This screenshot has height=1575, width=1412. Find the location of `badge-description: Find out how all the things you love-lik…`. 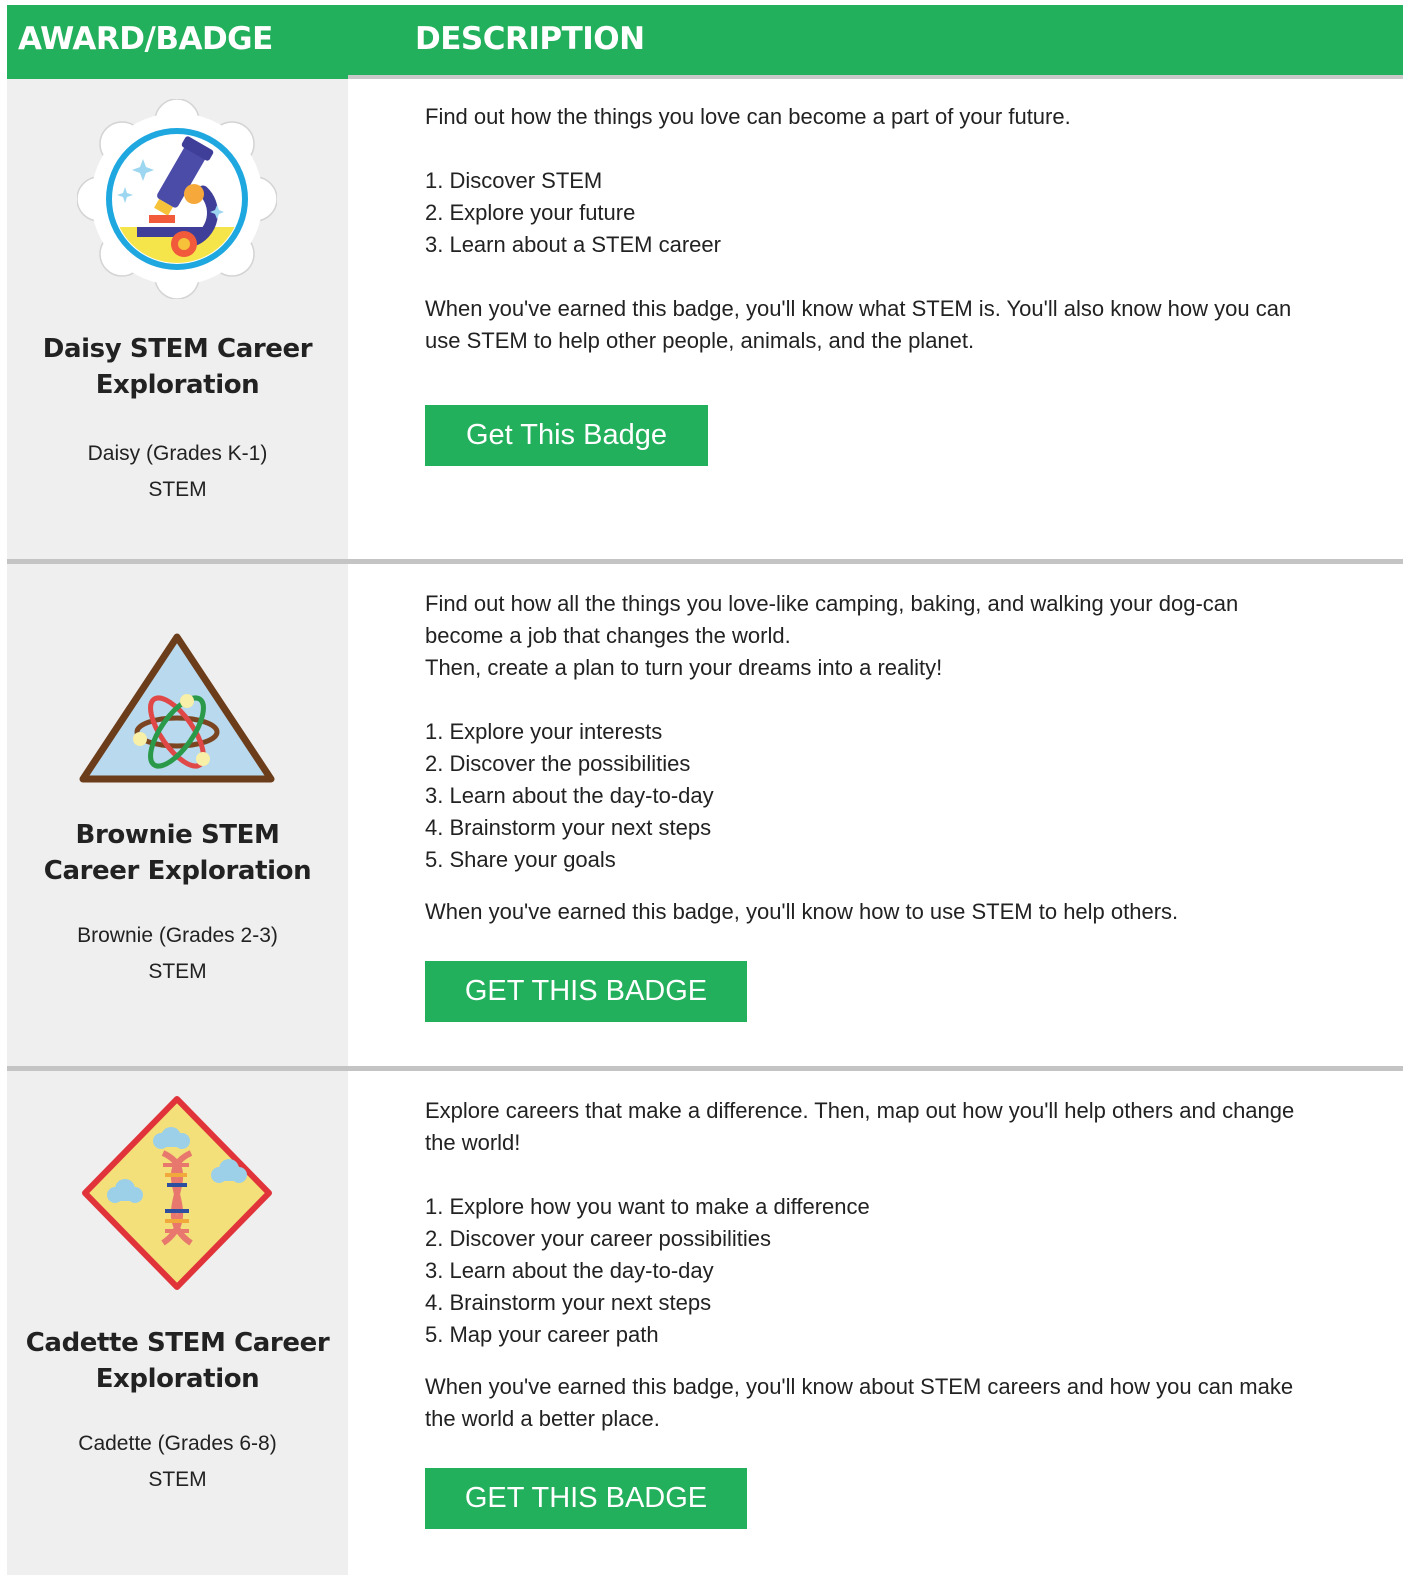

badge-description: Find out how all the things you love-lik… is located at coordinates (907, 758).